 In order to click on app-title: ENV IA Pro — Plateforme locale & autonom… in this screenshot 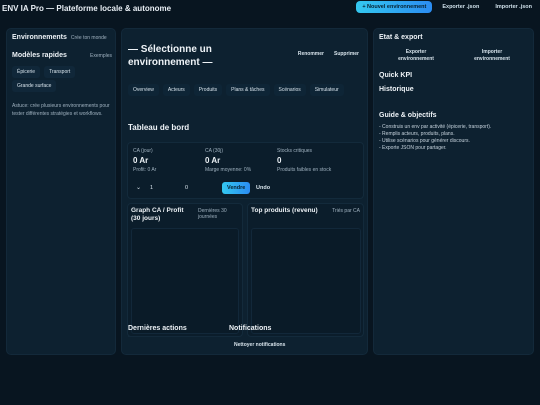, I will do `click(87, 8)`.